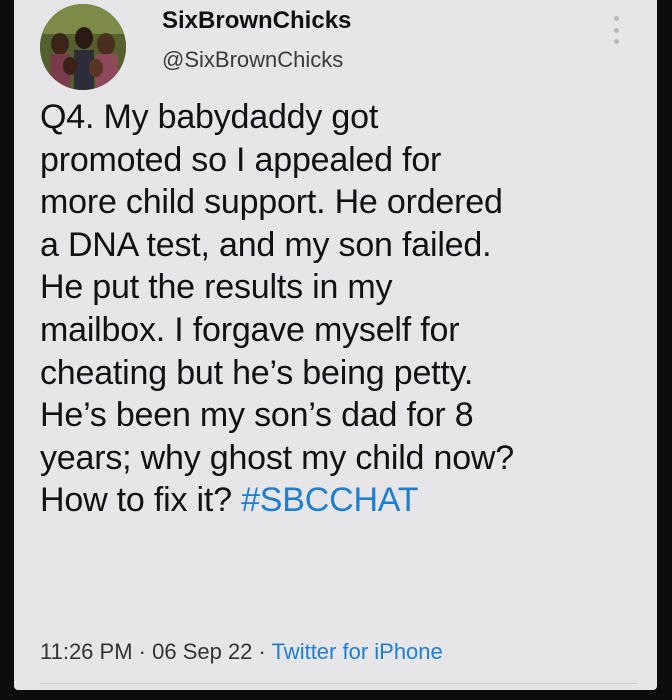 This screenshot has width=672, height=700. I want to click on tweet-line: more child support. He ordered, so click(271, 202).